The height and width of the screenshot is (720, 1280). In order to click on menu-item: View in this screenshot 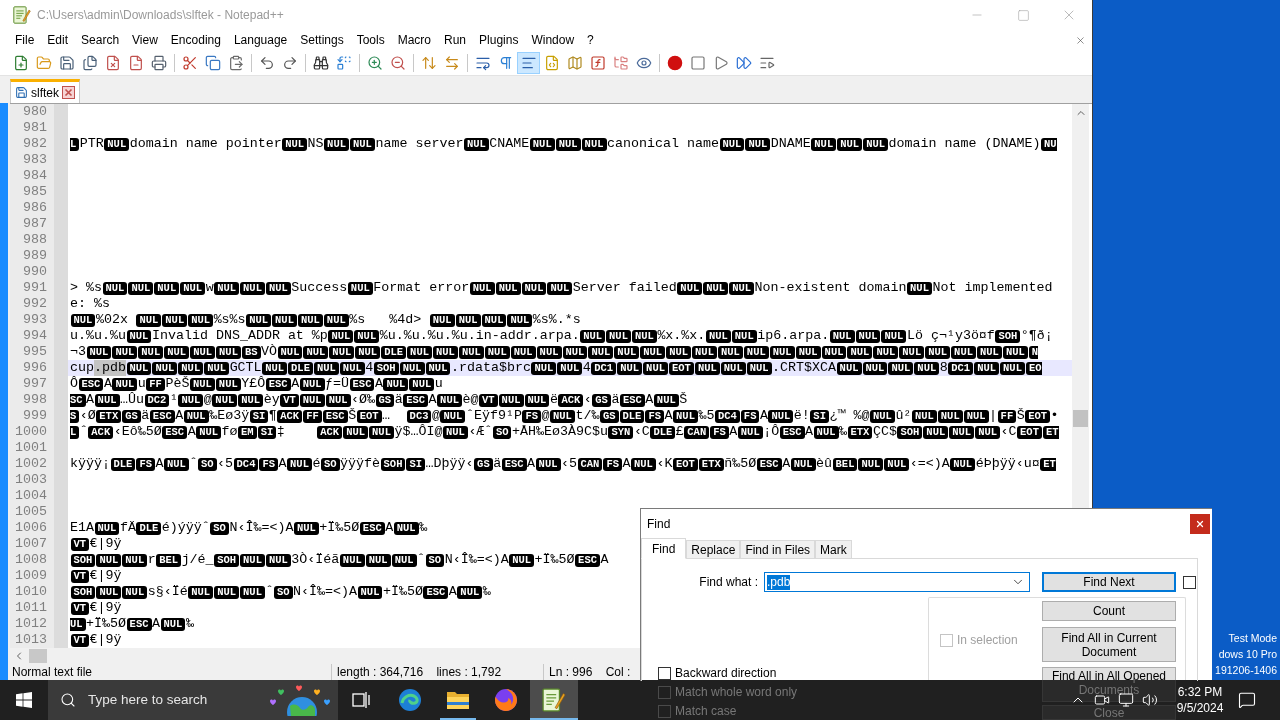, I will do `click(145, 40)`.